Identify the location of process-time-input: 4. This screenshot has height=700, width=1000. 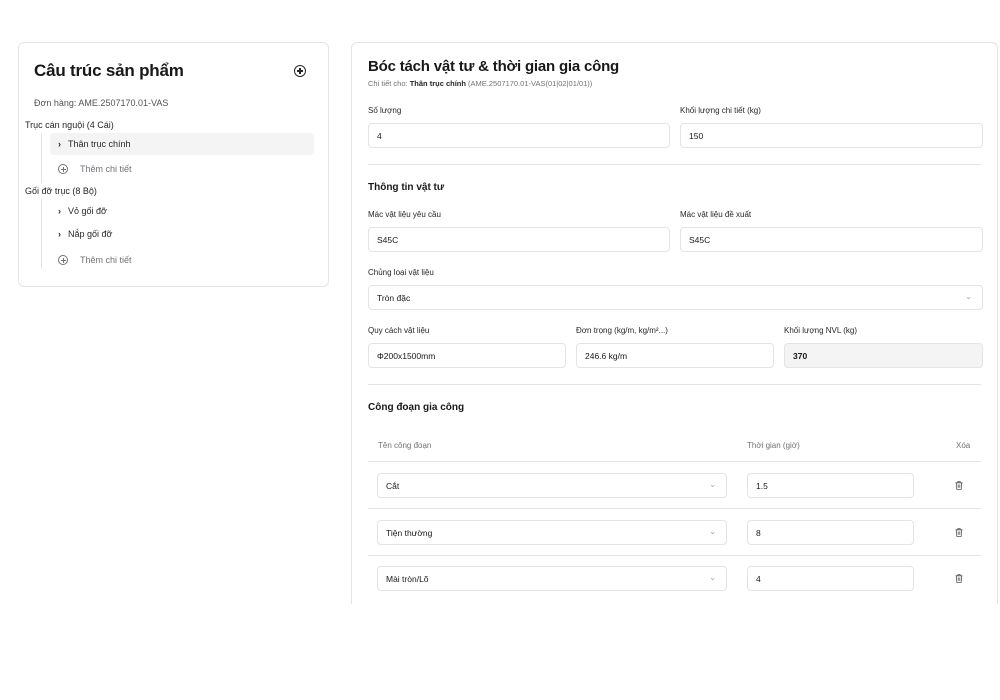
(830, 578).